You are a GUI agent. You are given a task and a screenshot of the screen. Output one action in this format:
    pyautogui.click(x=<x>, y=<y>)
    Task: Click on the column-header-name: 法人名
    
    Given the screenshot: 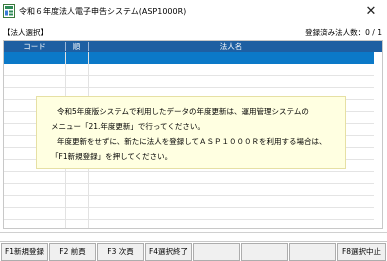 What is the action you would take?
    pyautogui.click(x=231, y=46)
    